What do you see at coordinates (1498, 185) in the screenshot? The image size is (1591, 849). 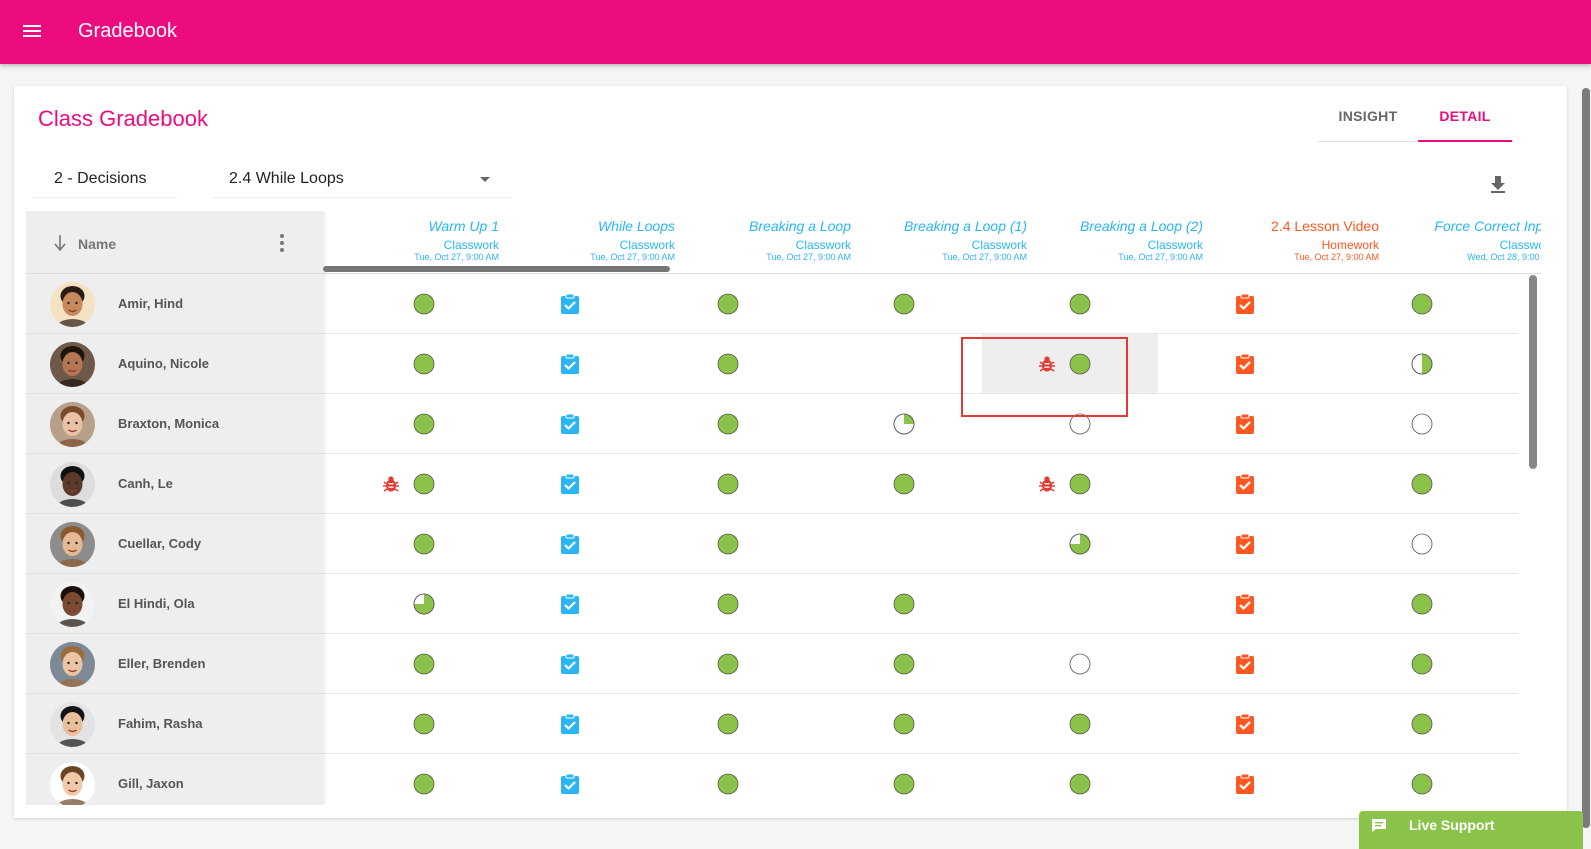 I see `download-icon` at bounding box center [1498, 185].